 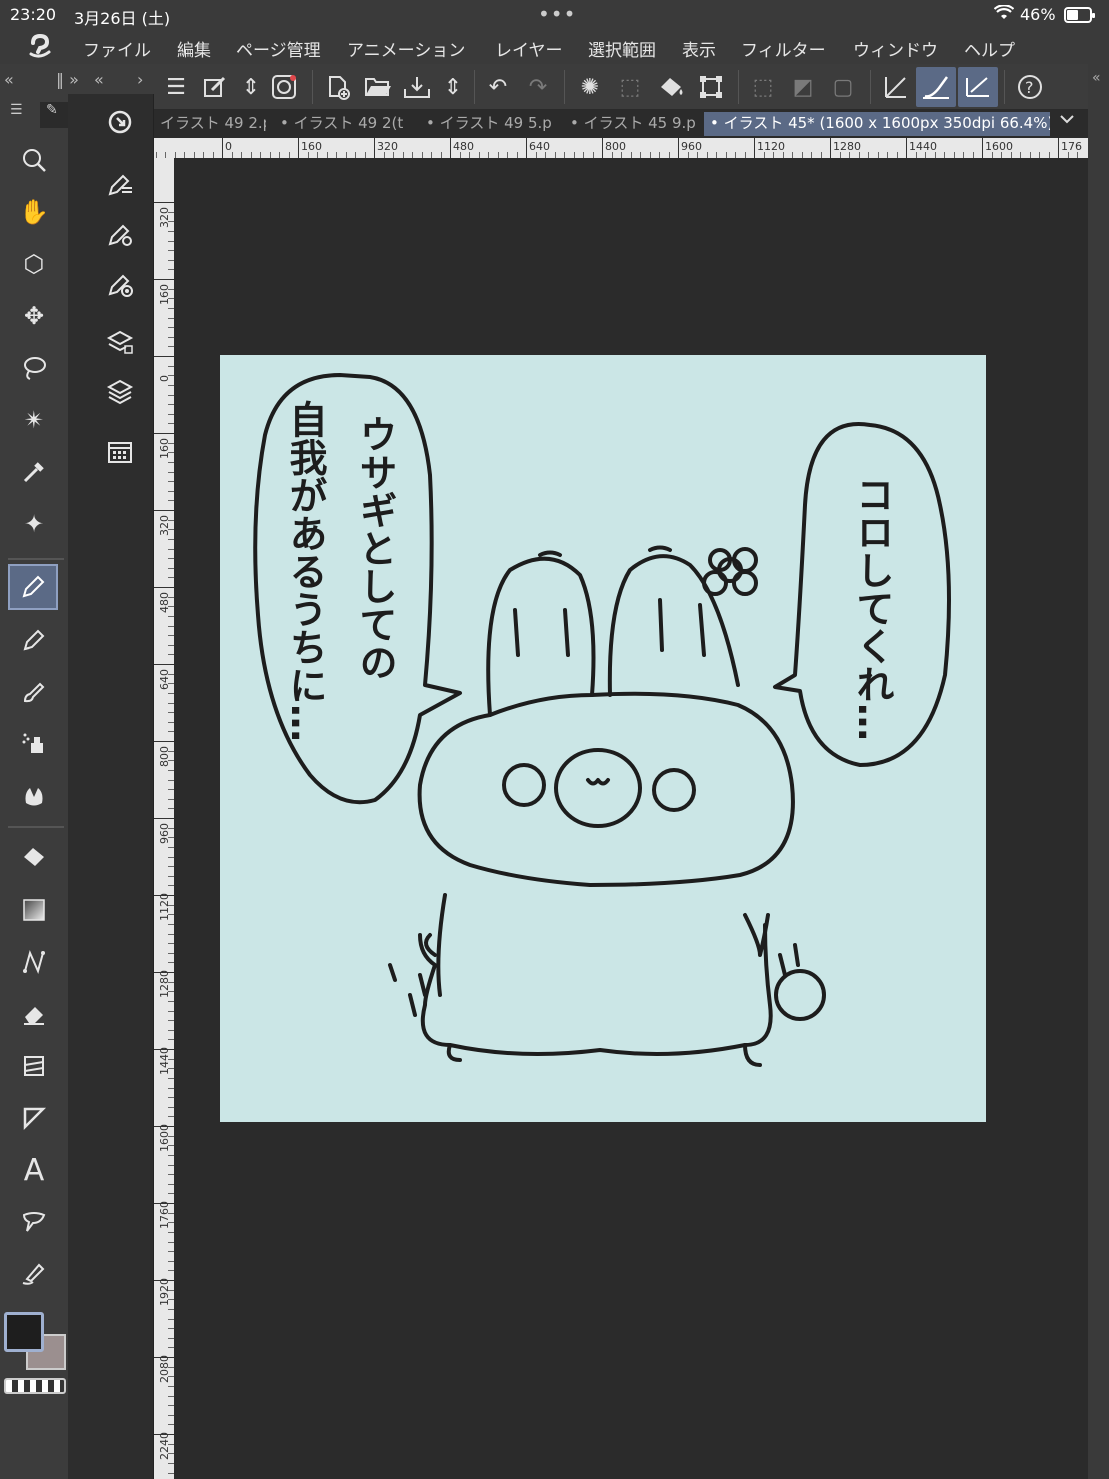 What do you see at coordinates (311, 146) in the screenshot?
I see `ruler-label: 160` at bounding box center [311, 146].